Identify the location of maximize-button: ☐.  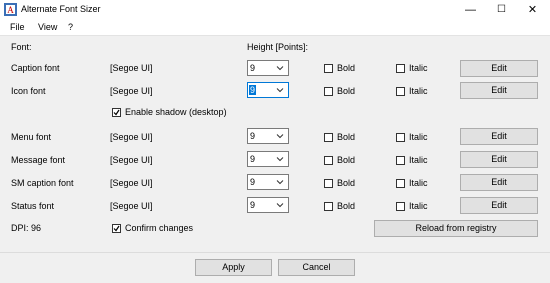
(501, 10).